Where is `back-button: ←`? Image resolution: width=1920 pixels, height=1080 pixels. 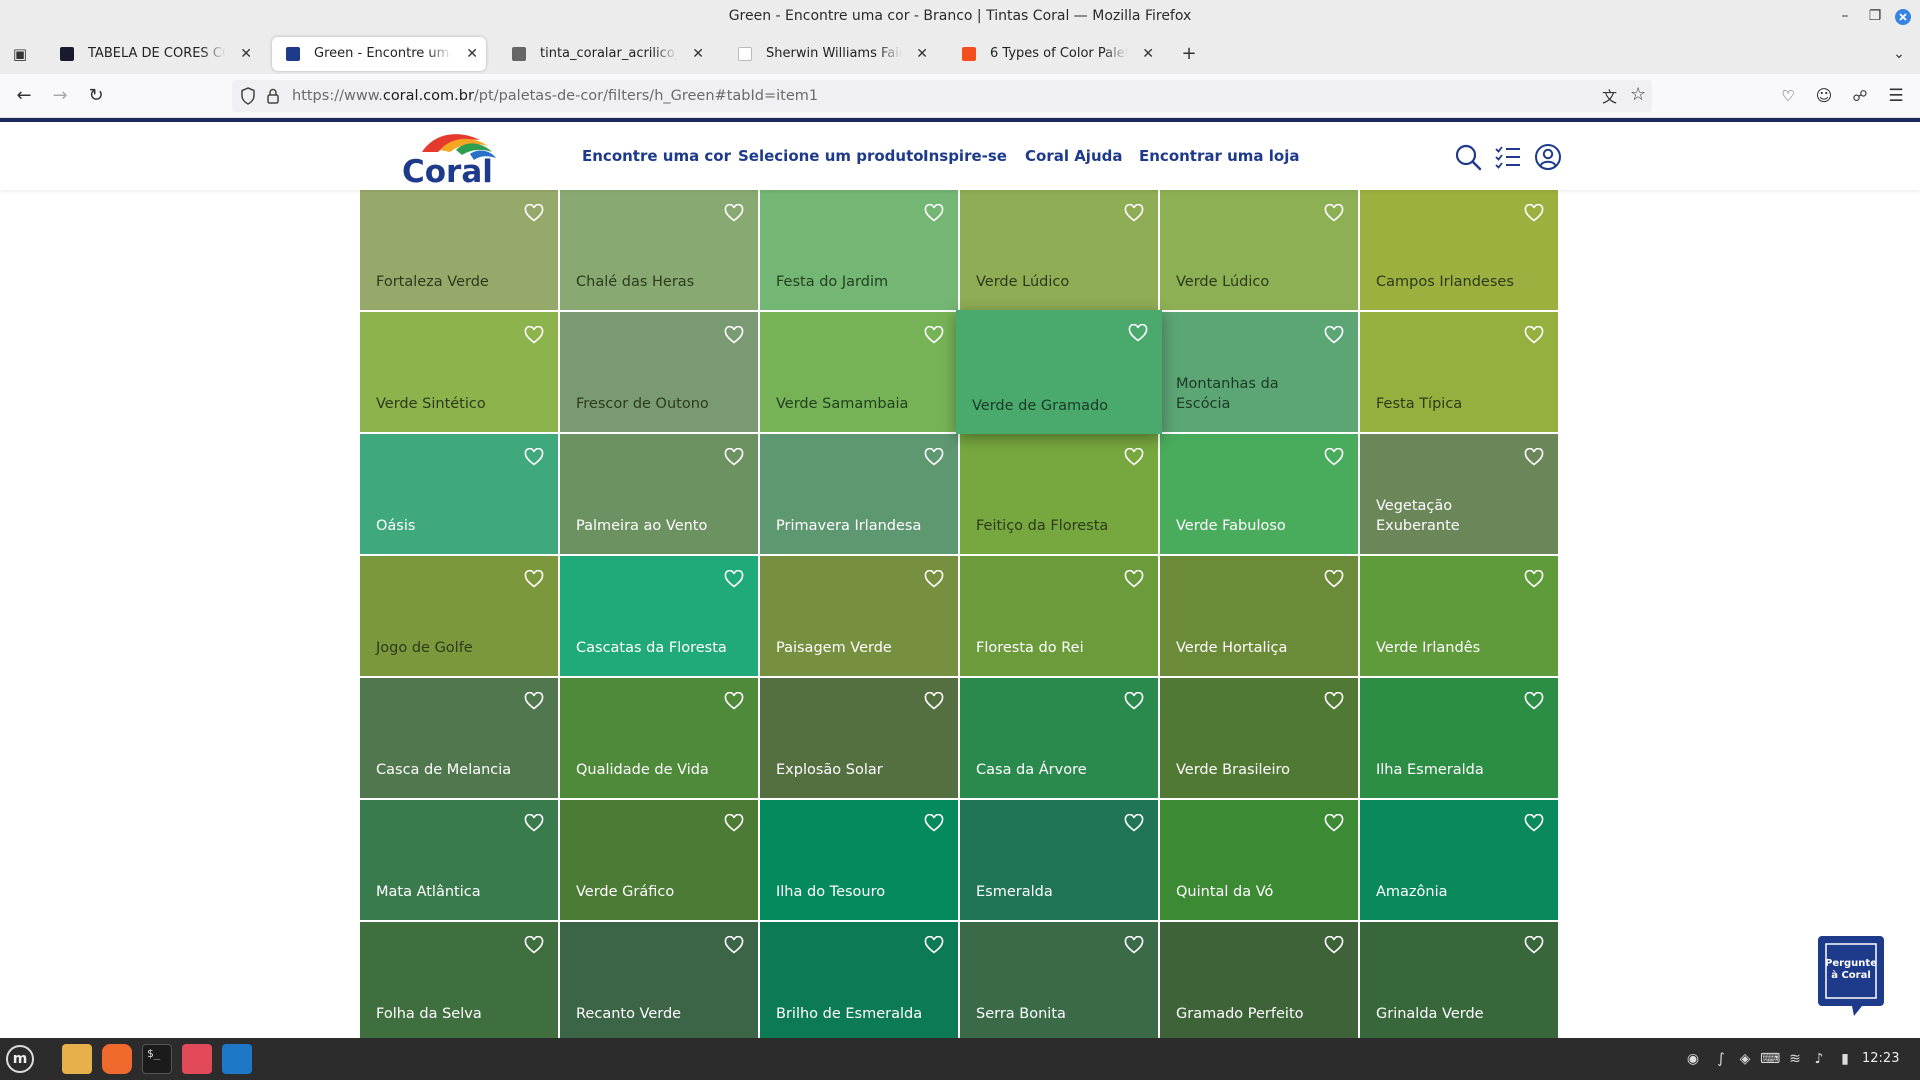
back-button: ← is located at coordinates (24, 96).